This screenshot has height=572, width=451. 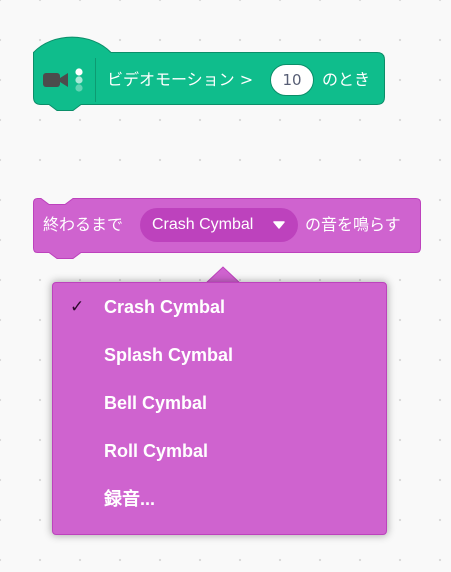 I want to click on sound-menu-selected-value: Crash Cymbal, so click(x=203, y=224).